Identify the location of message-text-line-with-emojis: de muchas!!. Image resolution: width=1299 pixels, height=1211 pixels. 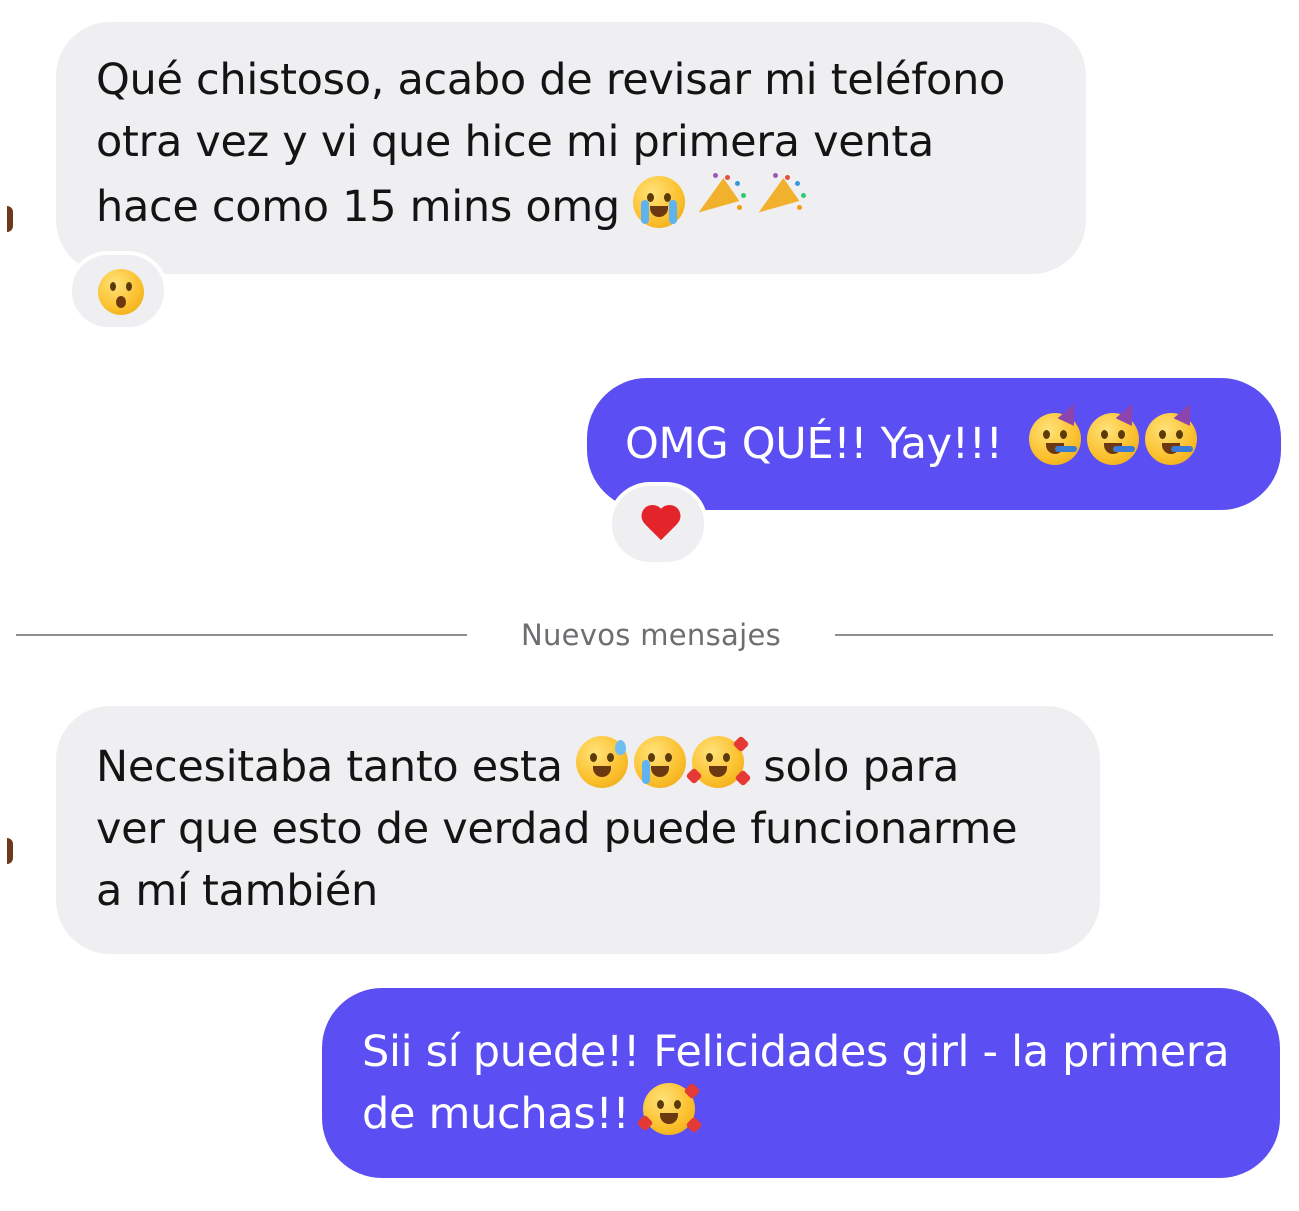
(821, 1113).